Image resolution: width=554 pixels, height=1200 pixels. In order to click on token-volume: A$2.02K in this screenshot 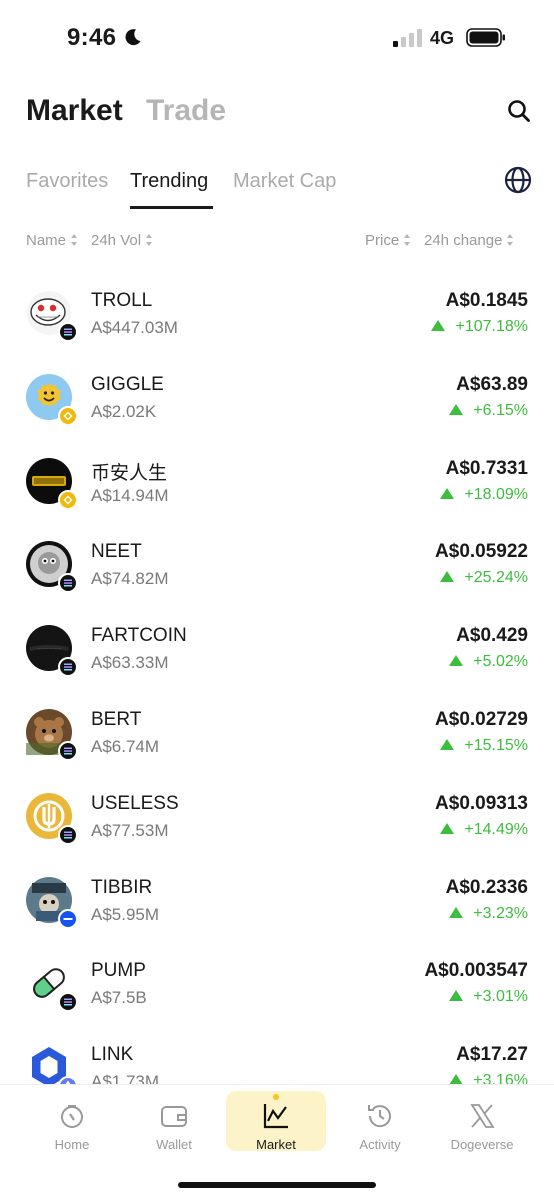, I will do `click(124, 411)`.